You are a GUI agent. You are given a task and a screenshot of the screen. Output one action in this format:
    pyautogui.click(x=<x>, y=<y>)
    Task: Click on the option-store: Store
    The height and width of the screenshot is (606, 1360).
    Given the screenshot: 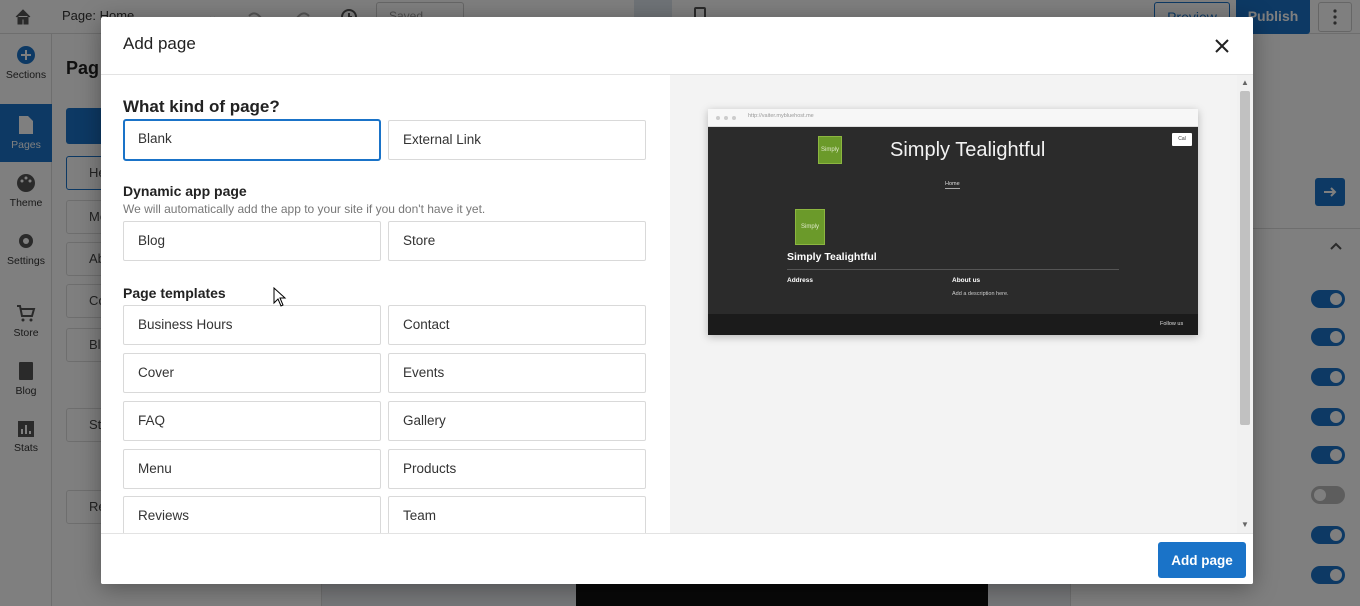 What is the action you would take?
    pyautogui.click(x=517, y=241)
    